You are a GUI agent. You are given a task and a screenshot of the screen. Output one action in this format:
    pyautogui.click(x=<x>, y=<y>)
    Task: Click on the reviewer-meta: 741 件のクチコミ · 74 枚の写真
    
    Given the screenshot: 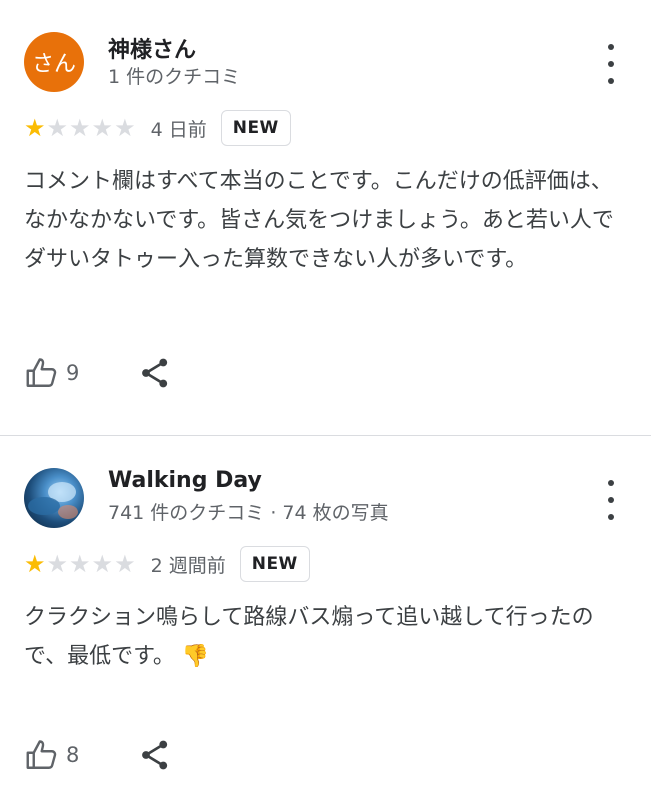 What is the action you would take?
    pyautogui.click(x=248, y=513)
    